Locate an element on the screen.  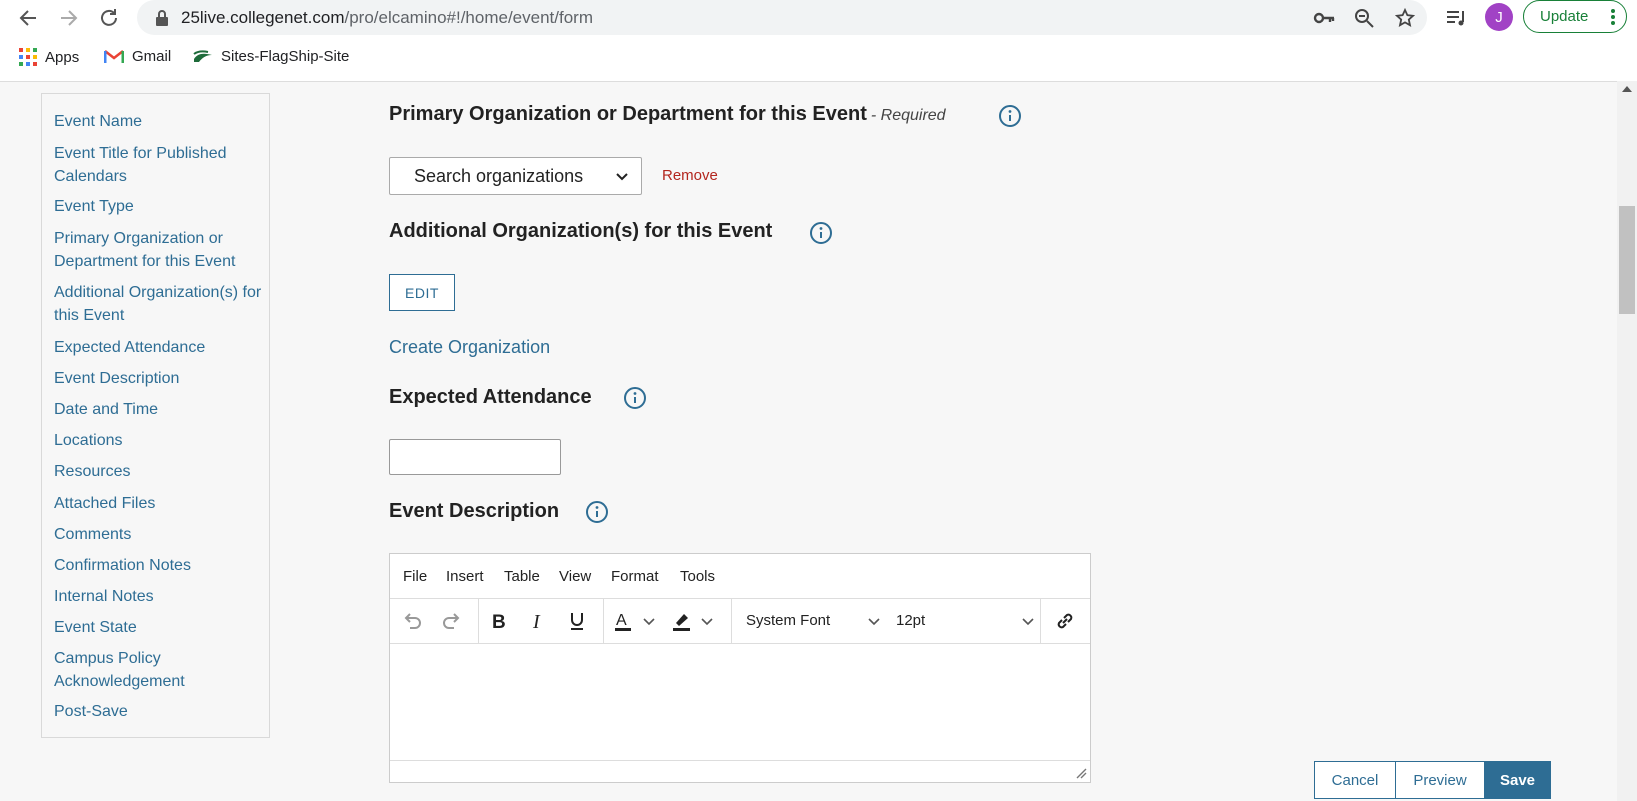
organization-search-dropdown: Search organizations is located at coordinates (515, 176).